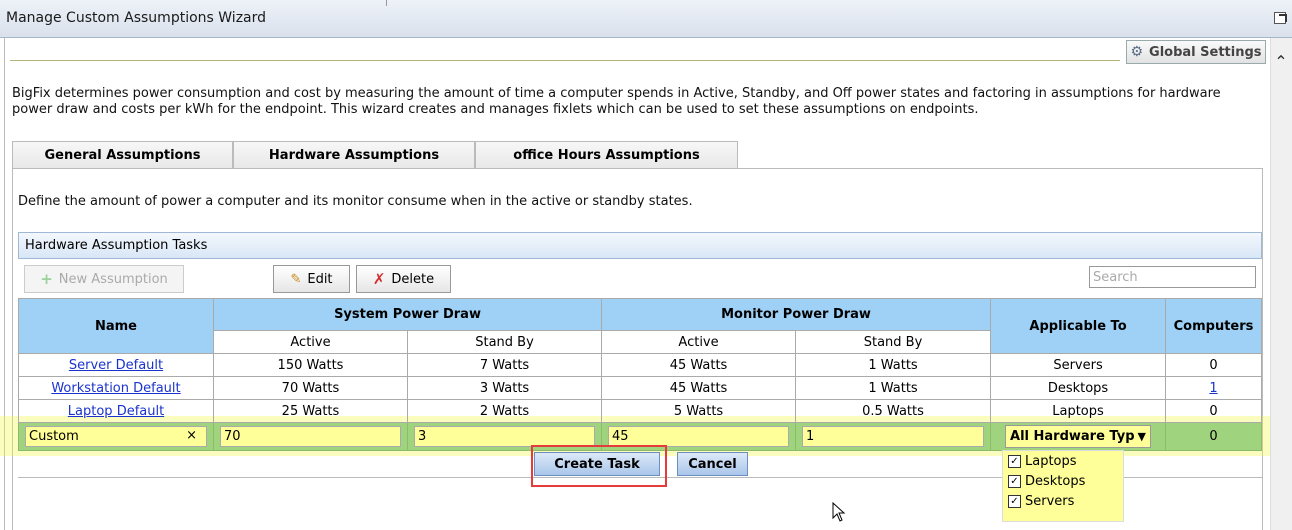 This screenshot has width=1292, height=530. I want to click on column-header-computers: Computers, so click(1214, 326).